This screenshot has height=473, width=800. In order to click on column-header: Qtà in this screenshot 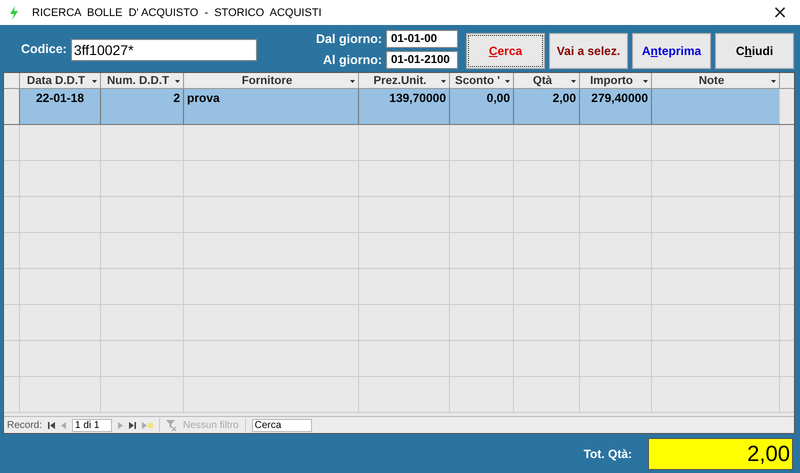, I will do `click(546, 80)`.